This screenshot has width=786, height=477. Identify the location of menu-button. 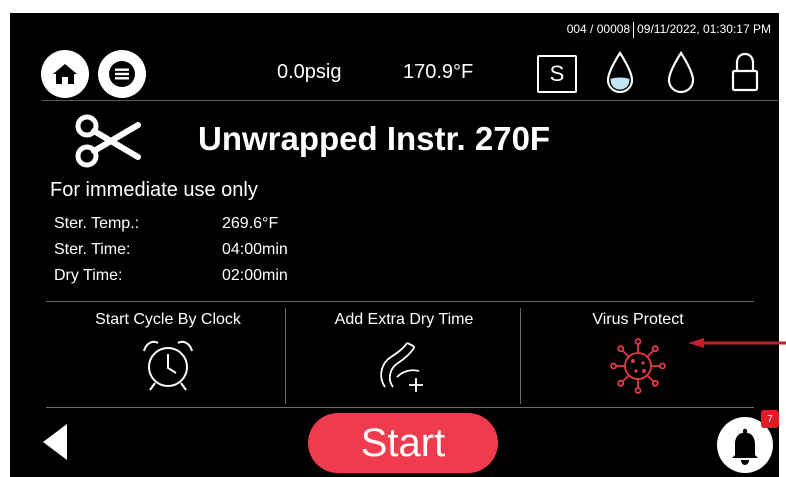
(122, 74).